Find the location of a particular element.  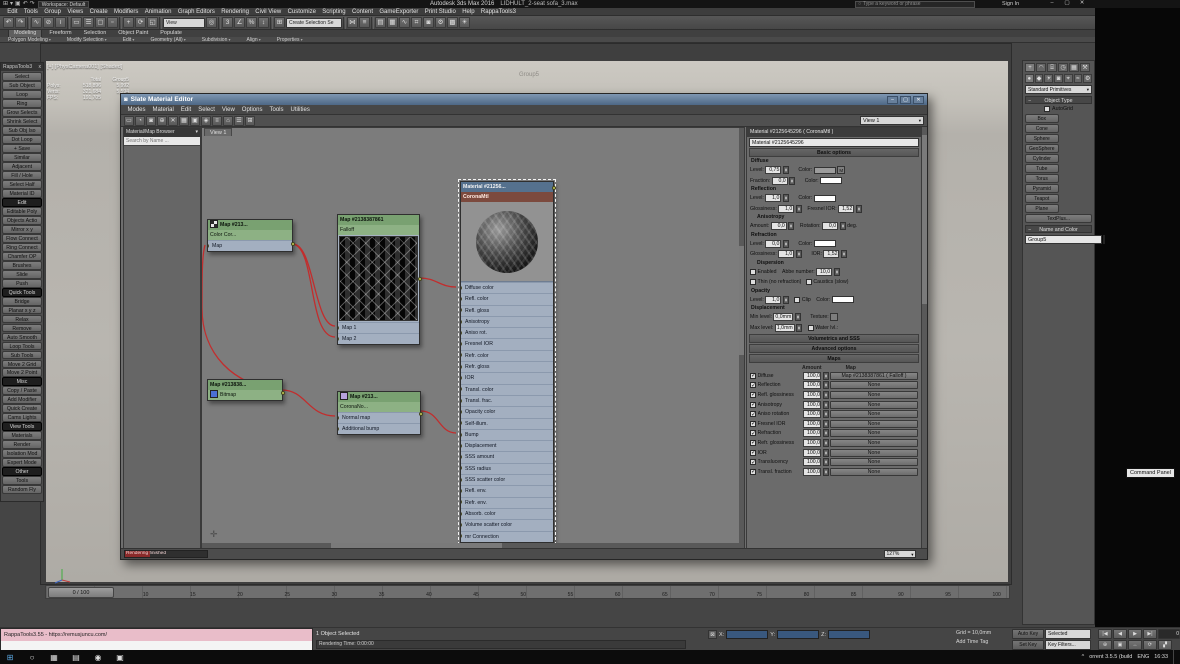

rappatools-button: Bridge is located at coordinates (22, 301).